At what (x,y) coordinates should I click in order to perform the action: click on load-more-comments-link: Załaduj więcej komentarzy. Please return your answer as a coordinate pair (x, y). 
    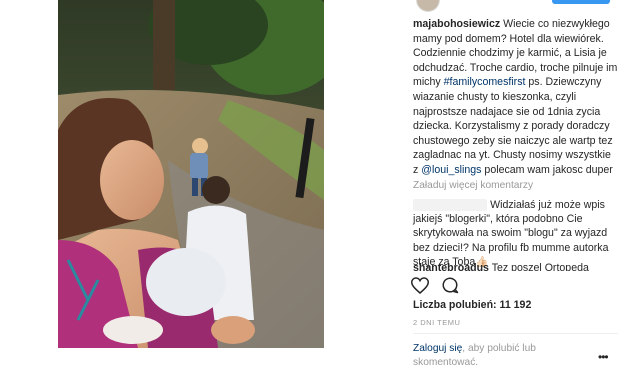
    Looking at the image, I should click on (473, 185).